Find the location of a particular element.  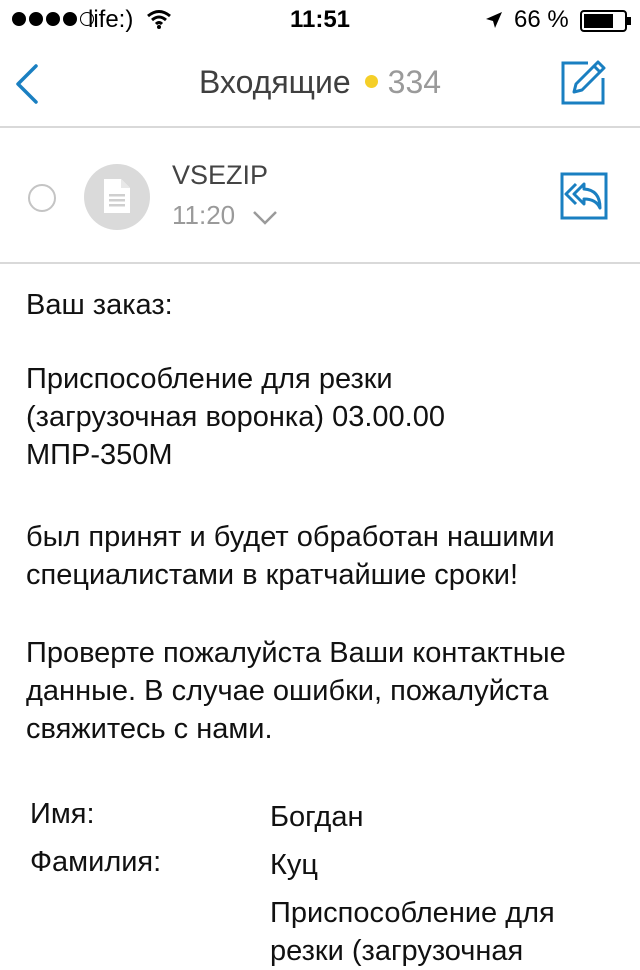

battery-percentage: 66 % is located at coordinates (541, 19).